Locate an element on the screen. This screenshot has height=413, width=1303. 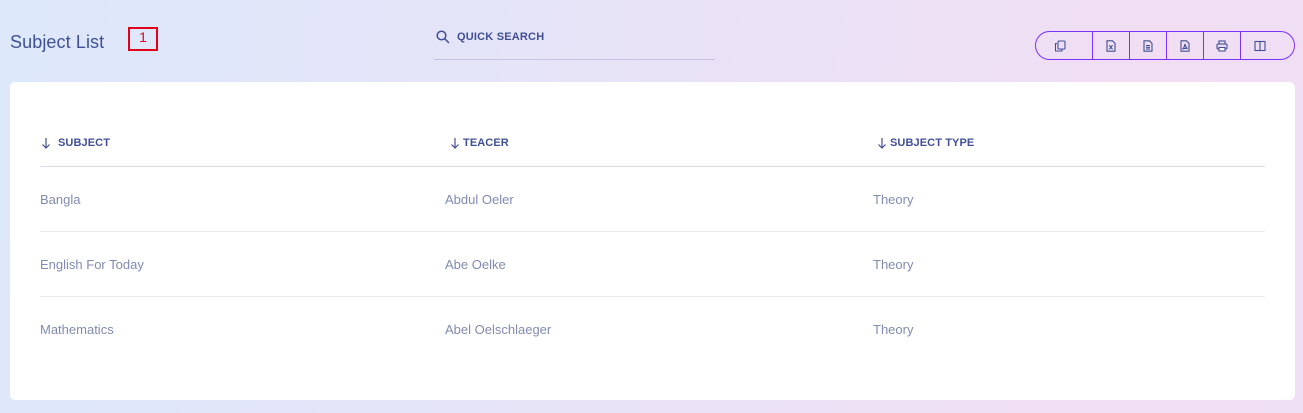
cell-teacher: Abe Oelke is located at coordinates (475, 264).